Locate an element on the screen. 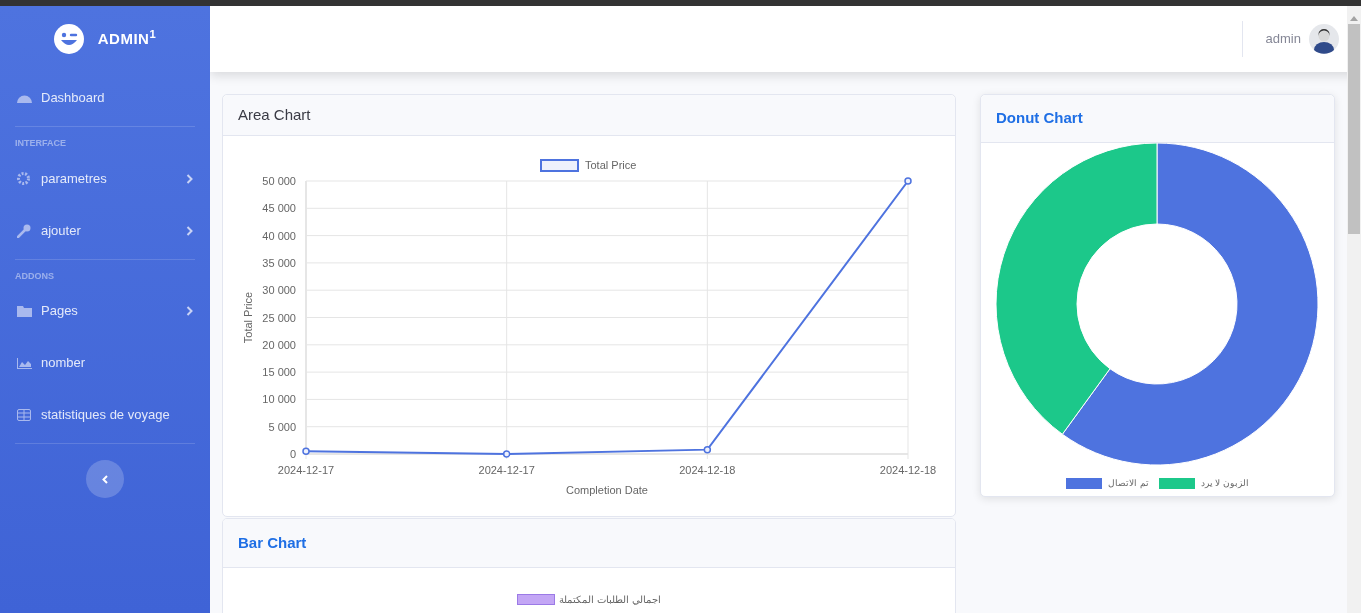 This screenshot has height=613, width=1361. axis-title: Total Price is located at coordinates (248, 317).